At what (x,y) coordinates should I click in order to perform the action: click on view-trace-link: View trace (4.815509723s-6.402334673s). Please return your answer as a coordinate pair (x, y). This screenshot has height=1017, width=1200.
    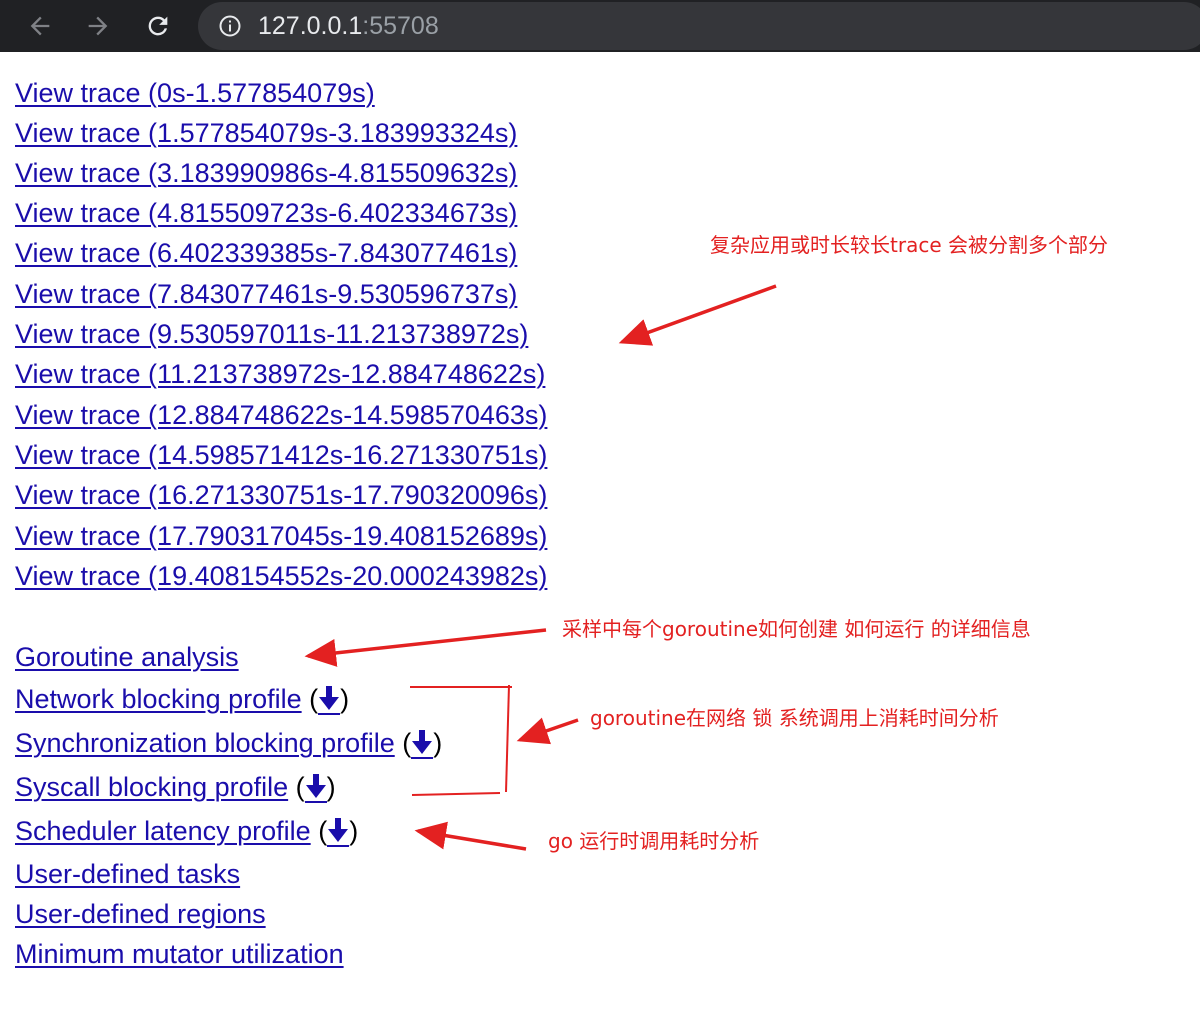
    Looking at the image, I should click on (266, 213).